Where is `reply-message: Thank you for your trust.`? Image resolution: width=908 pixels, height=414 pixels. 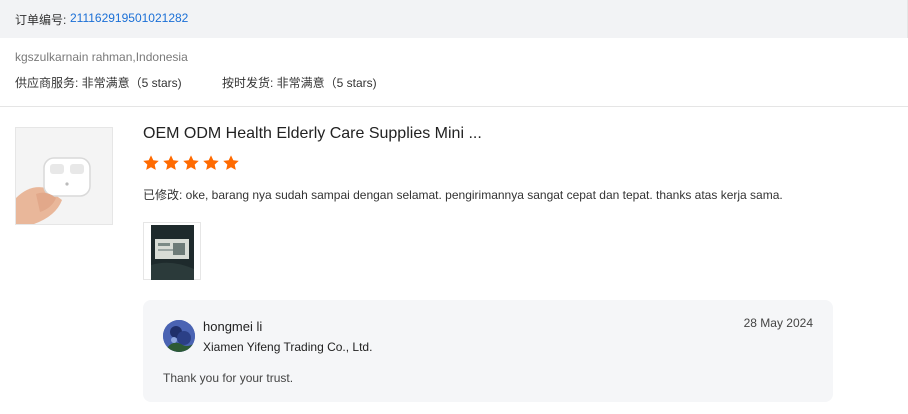
reply-message: Thank you for your trust. is located at coordinates (228, 378).